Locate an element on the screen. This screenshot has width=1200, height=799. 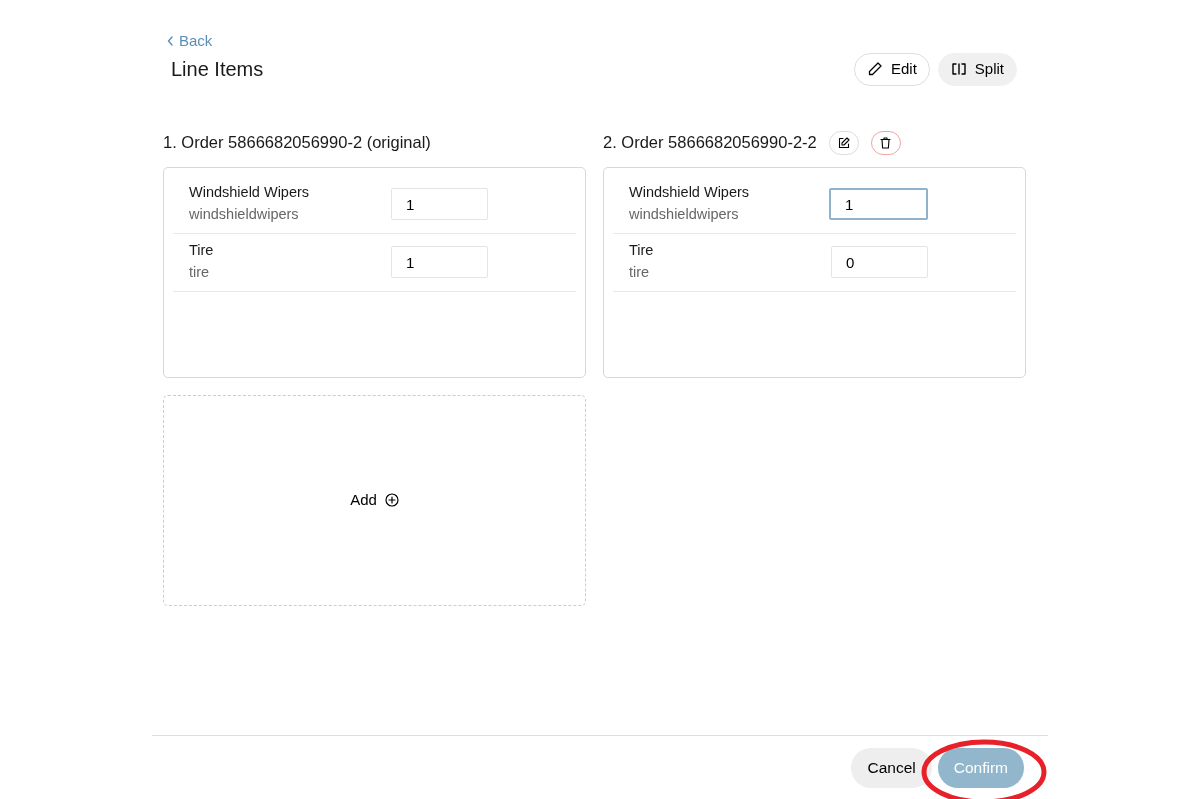
pencil-icon is located at coordinates (874, 69).